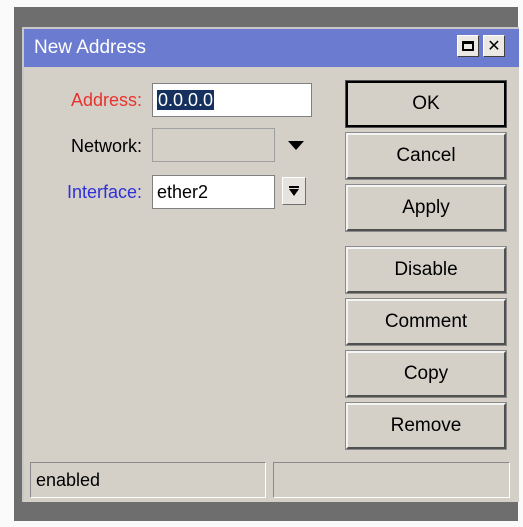  I want to click on cancel-button: Cancel, so click(426, 156).